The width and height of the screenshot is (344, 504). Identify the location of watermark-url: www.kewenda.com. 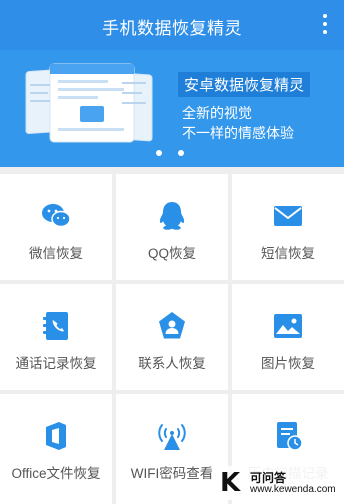
(293, 489).